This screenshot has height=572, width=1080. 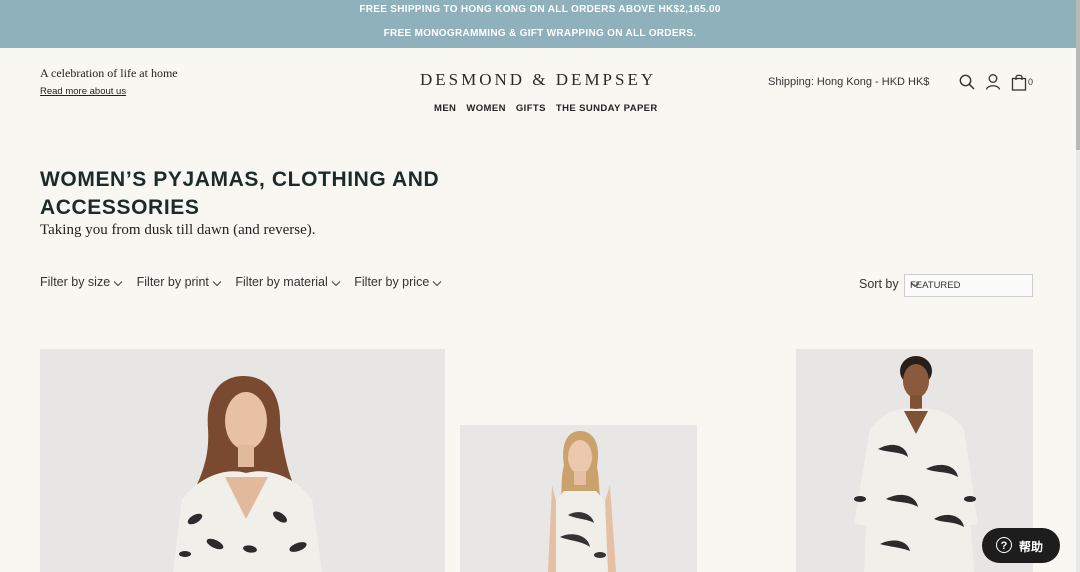 What do you see at coordinates (1078, 75) in the screenshot?
I see `scrollbar-thumb` at bounding box center [1078, 75].